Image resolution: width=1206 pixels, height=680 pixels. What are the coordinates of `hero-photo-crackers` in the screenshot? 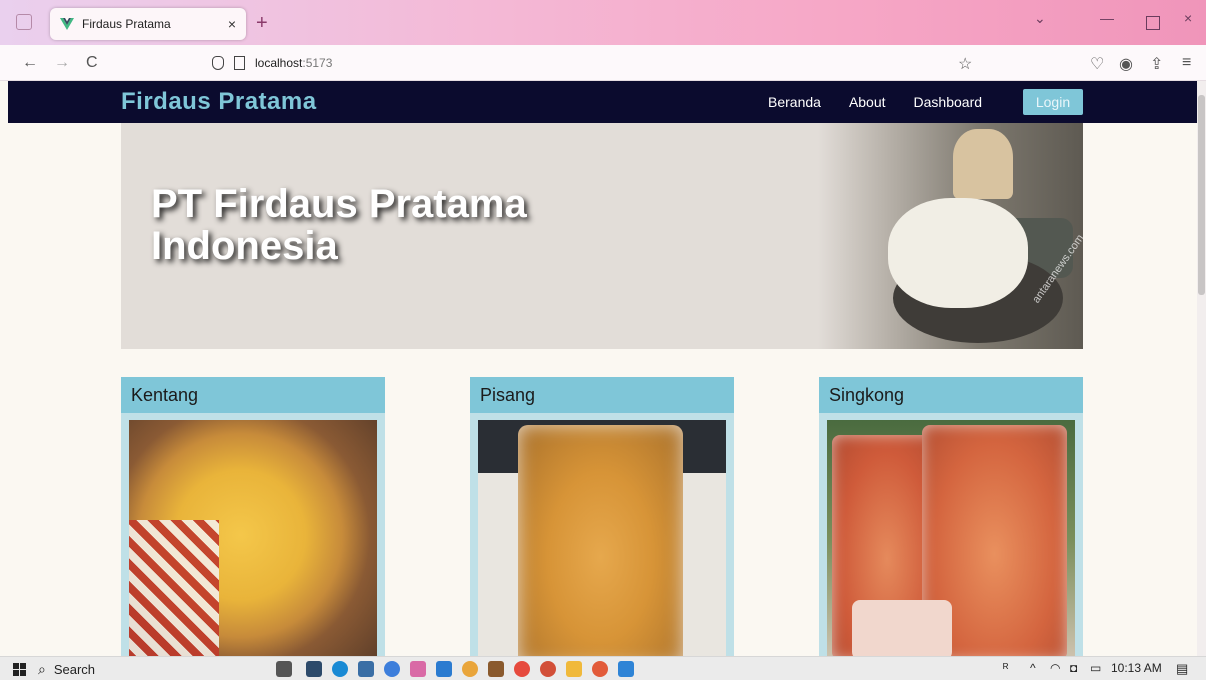 It's located at (958, 253).